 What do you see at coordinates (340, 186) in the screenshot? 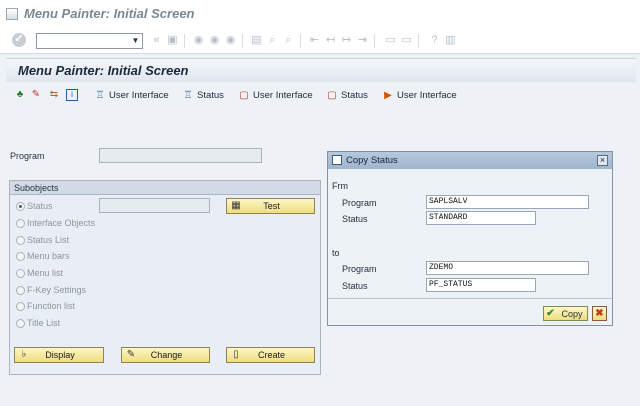
I see `from-section-label: Frm` at bounding box center [340, 186].